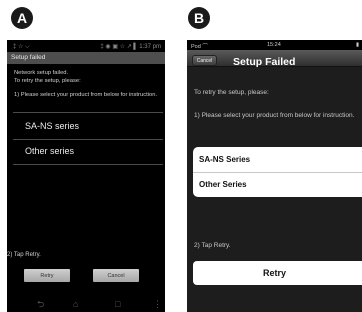  What do you see at coordinates (40, 304) in the screenshot?
I see `back-icon: ⮌` at bounding box center [40, 304].